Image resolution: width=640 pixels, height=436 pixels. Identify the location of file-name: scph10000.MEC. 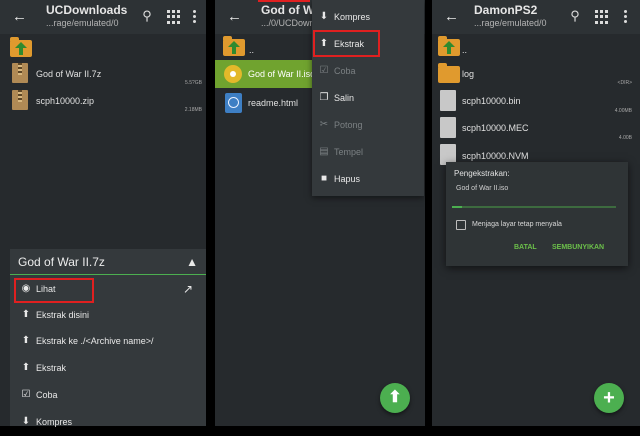
(495, 128).